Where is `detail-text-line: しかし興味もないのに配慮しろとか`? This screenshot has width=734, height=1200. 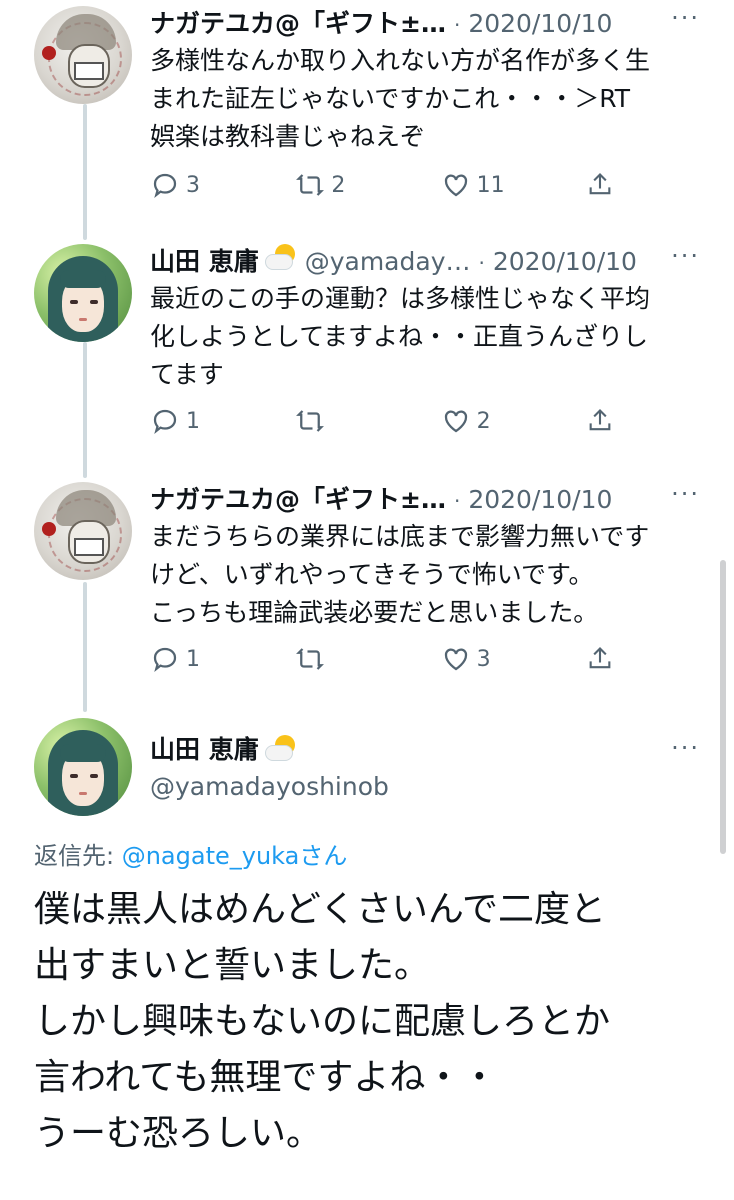 detail-text-line: しかし興味もないのに配慮しろとか is located at coordinates (322, 1021).